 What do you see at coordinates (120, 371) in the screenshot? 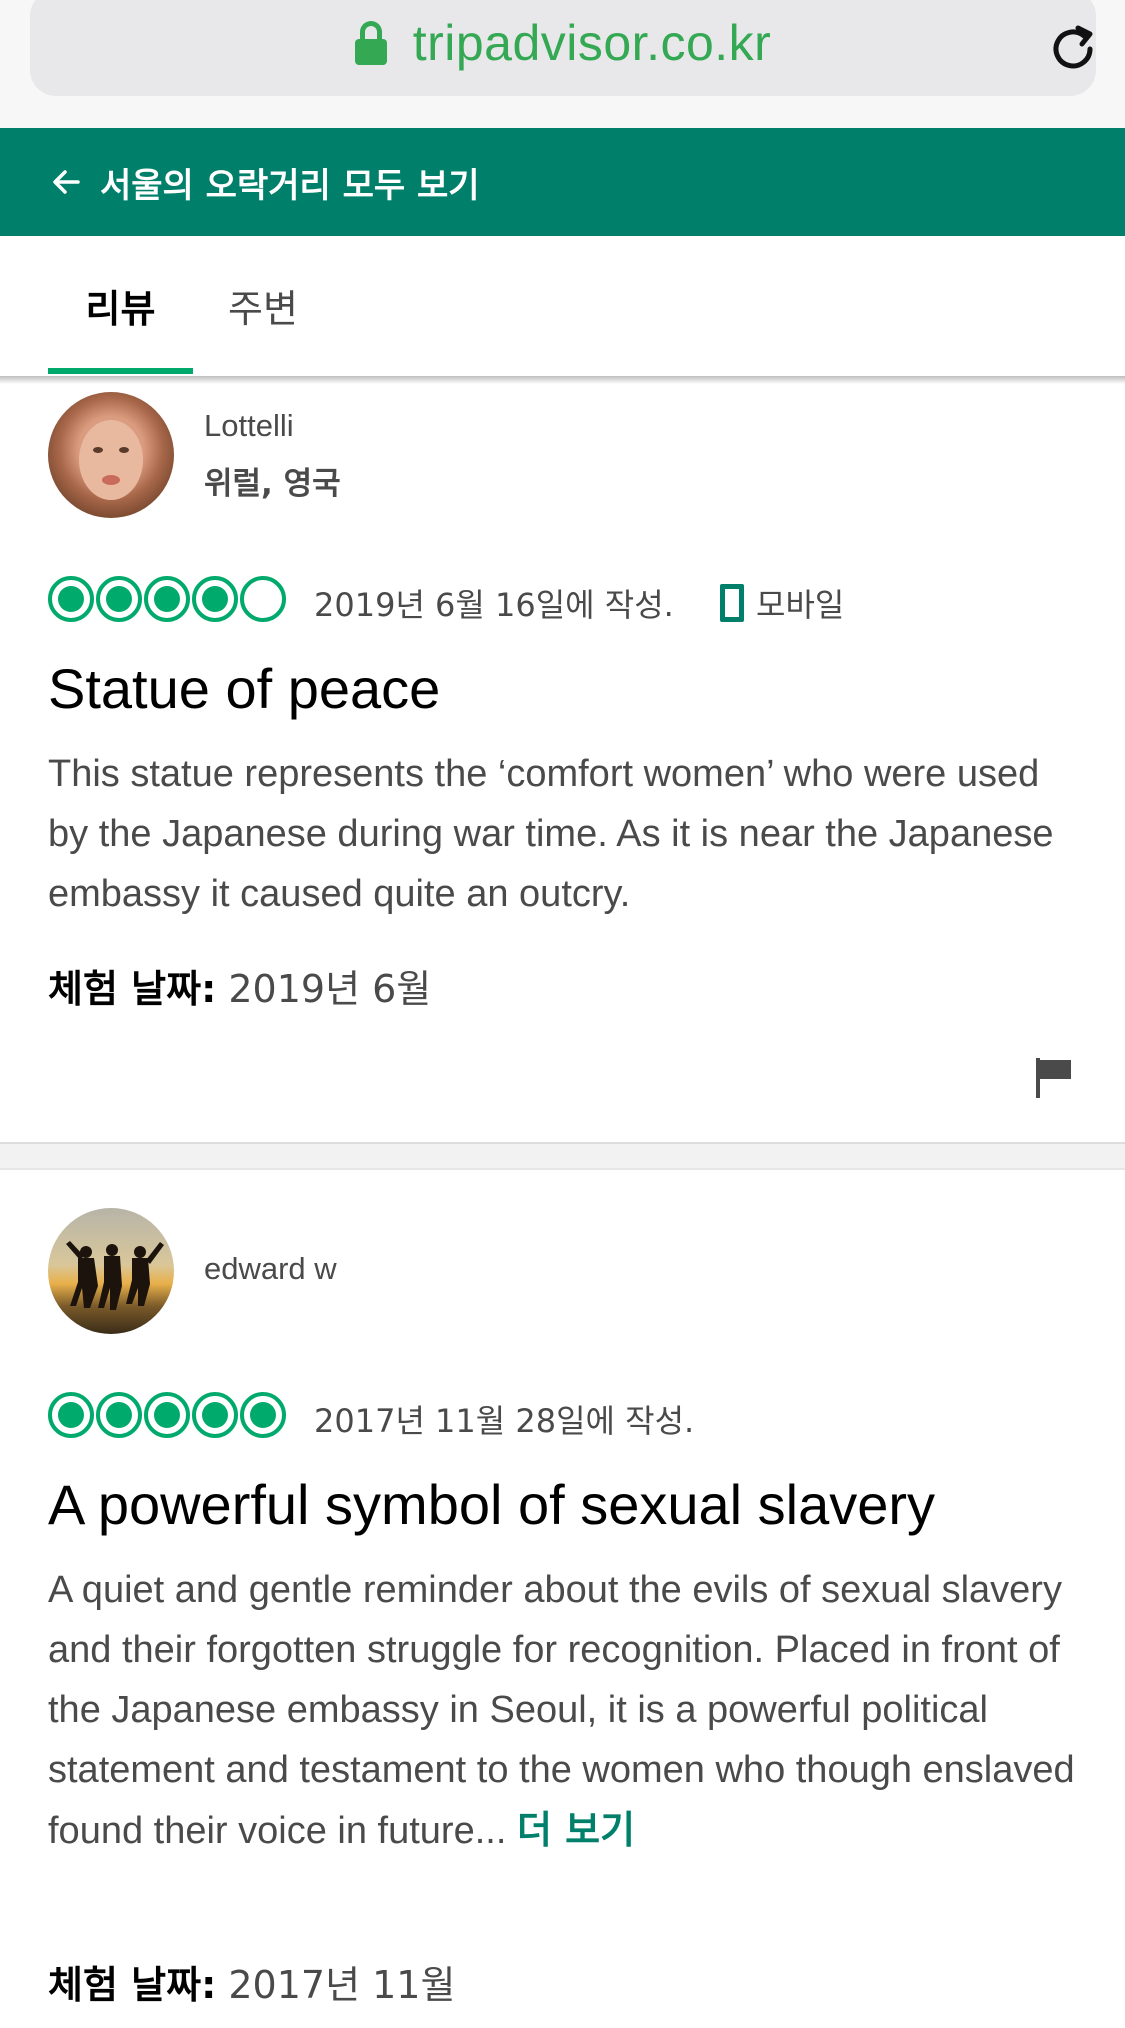
I see `active-tab-indicator` at bounding box center [120, 371].